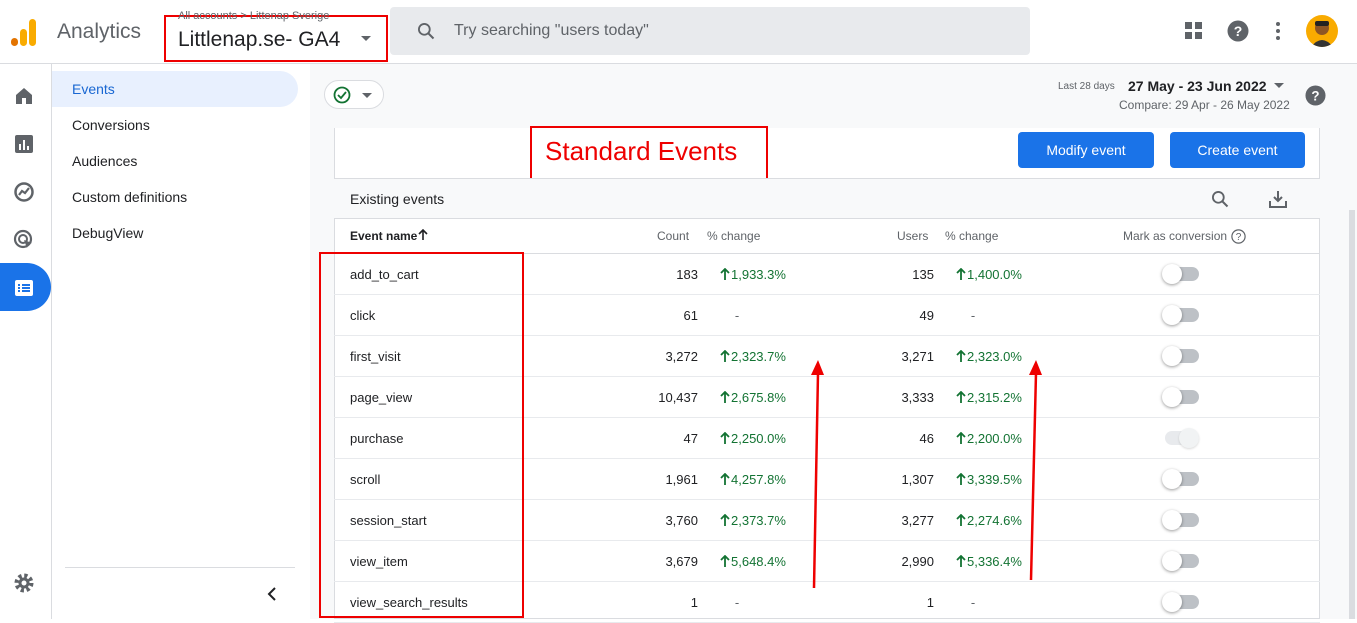  Describe the element at coordinates (1238, 236) in the screenshot. I see `info-help-icon: ?` at that location.